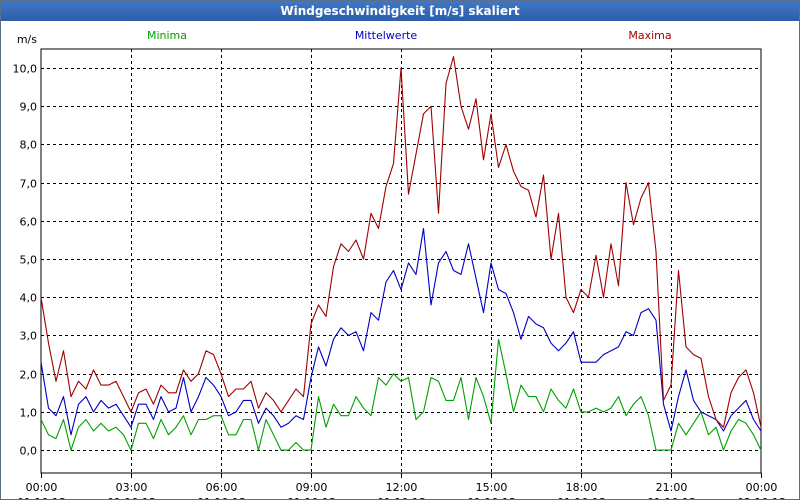 The width and height of the screenshot is (800, 500). I want to click on legend-minima: Minima, so click(167, 35).